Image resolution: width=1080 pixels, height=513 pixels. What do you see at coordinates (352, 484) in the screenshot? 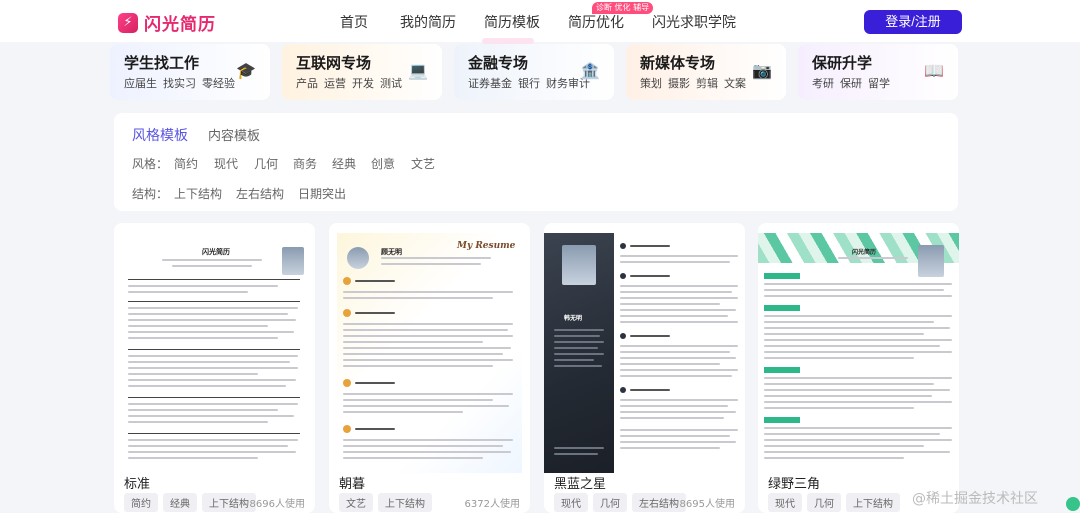
I see `template-name: 朝暮` at bounding box center [352, 484].